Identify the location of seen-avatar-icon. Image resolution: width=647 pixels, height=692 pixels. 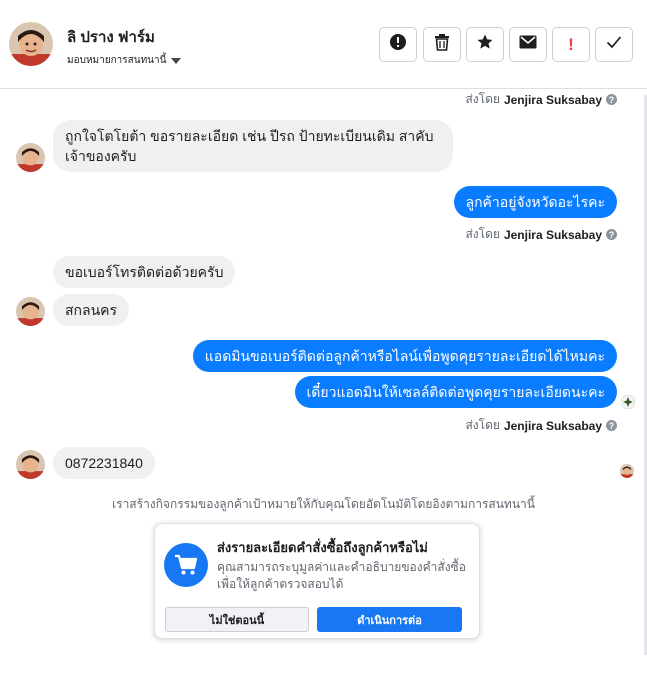
(627, 471).